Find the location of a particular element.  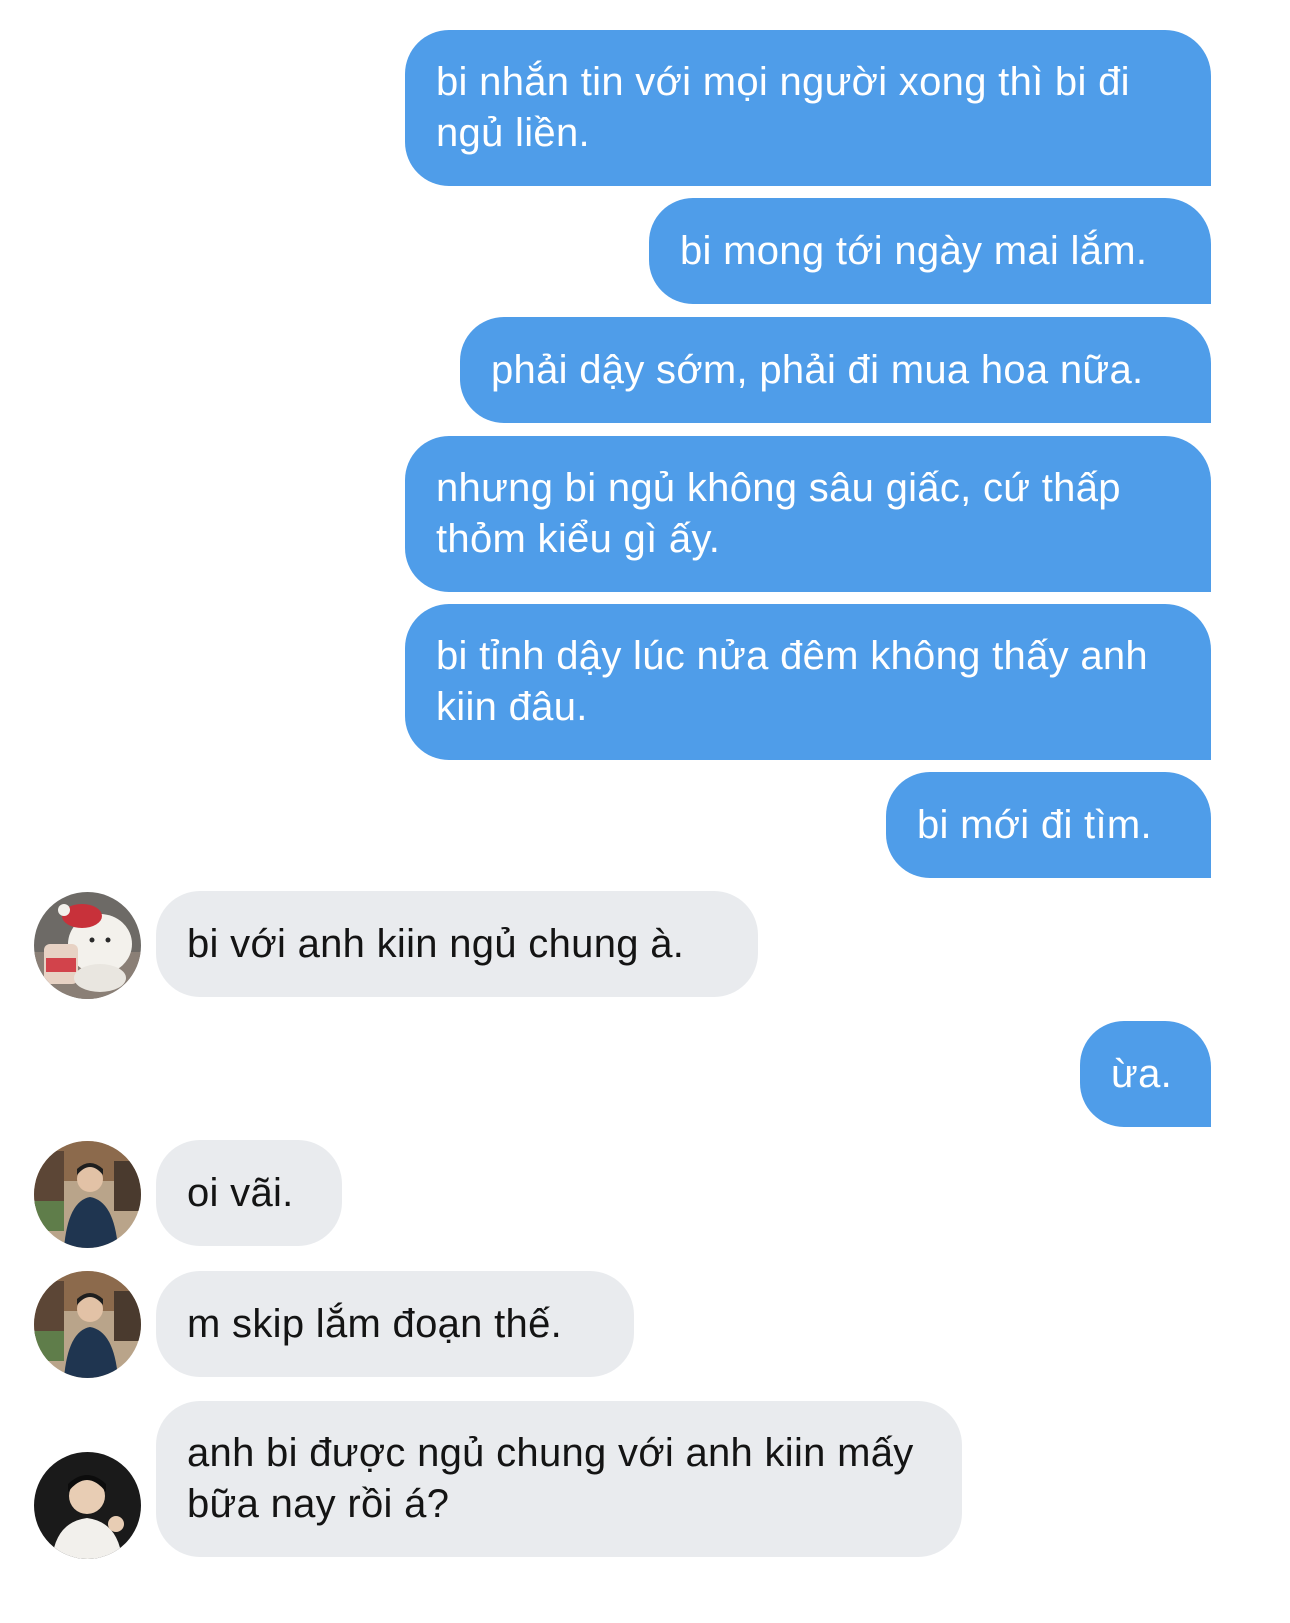

message-text: ừa. is located at coordinates (1142, 1073).